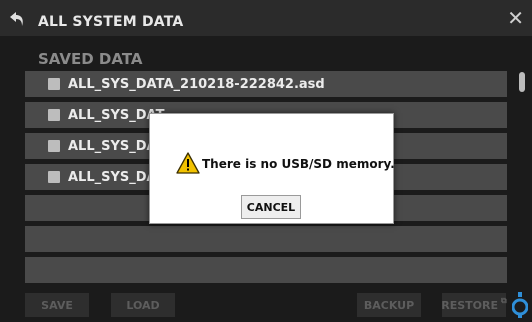 The image size is (532, 322). What do you see at coordinates (522, 82) in the screenshot?
I see `scrollbar-thumb` at bounding box center [522, 82].